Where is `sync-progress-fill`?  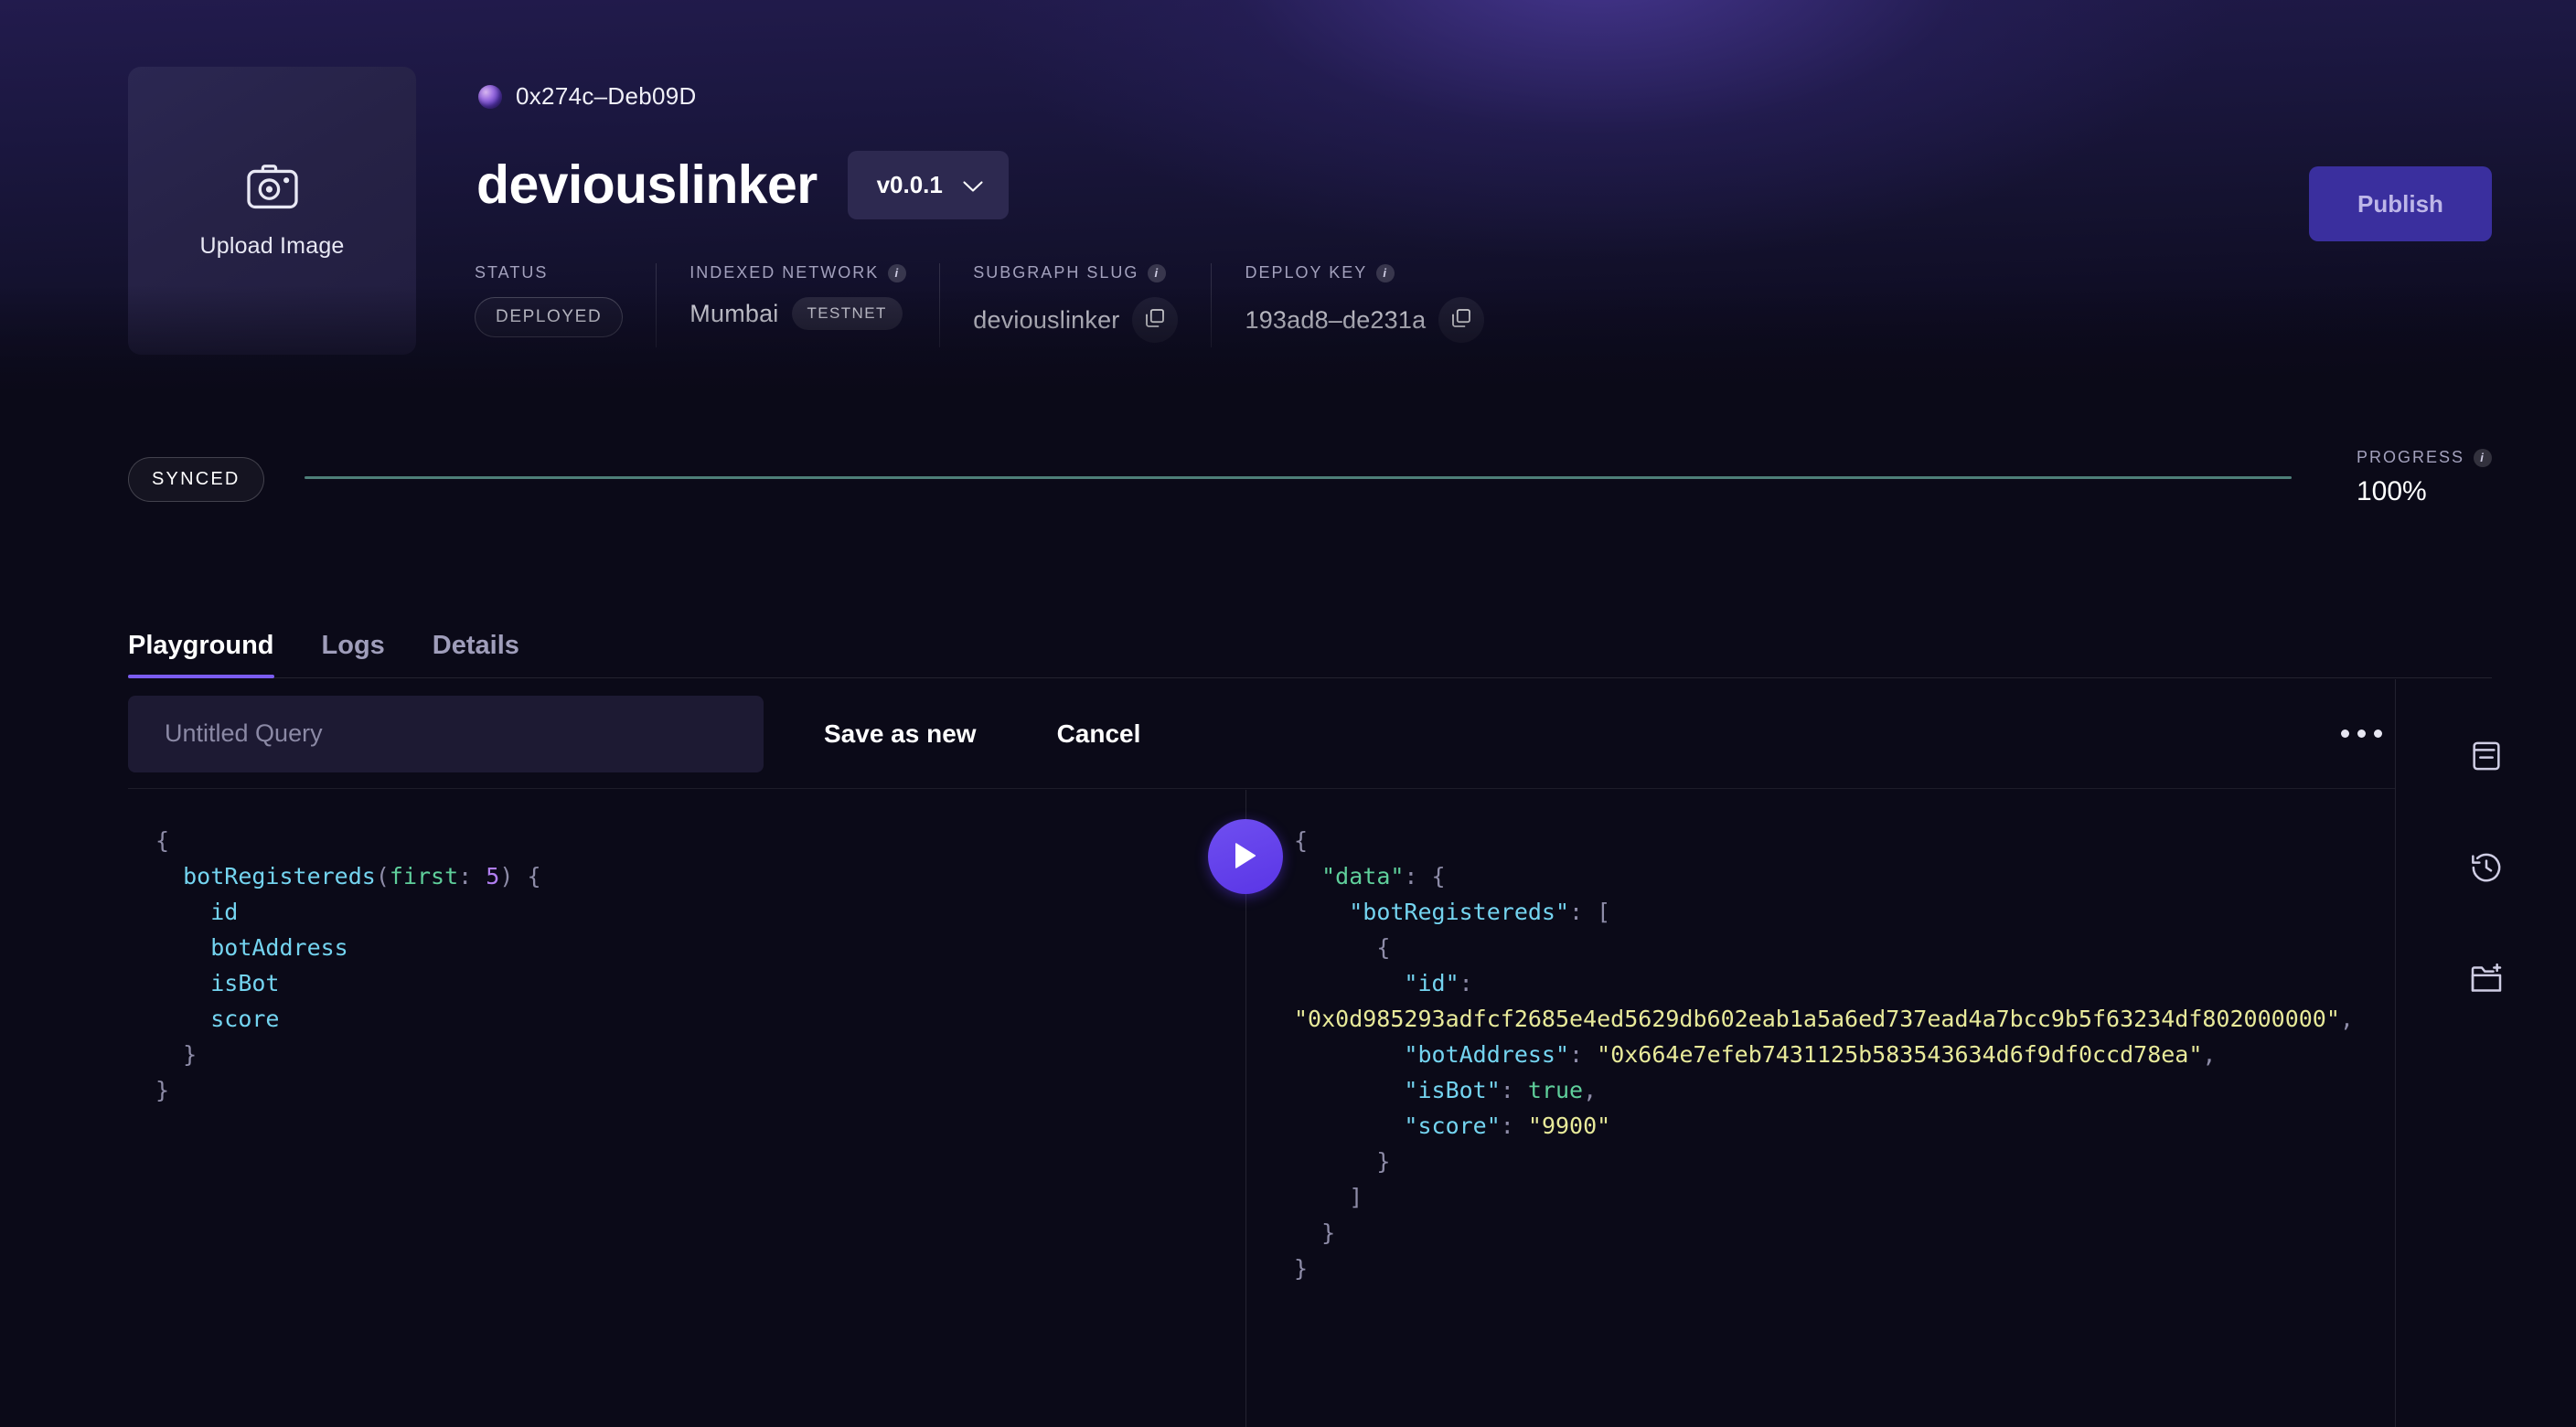 sync-progress-fill is located at coordinates (1298, 478).